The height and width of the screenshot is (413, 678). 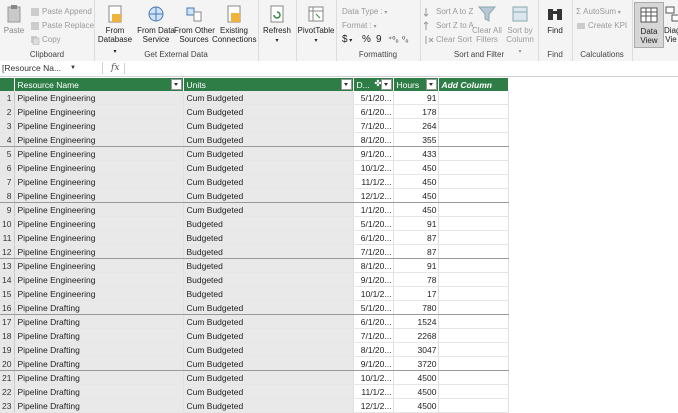 I want to click on row-number: 8, so click(x=8, y=195).